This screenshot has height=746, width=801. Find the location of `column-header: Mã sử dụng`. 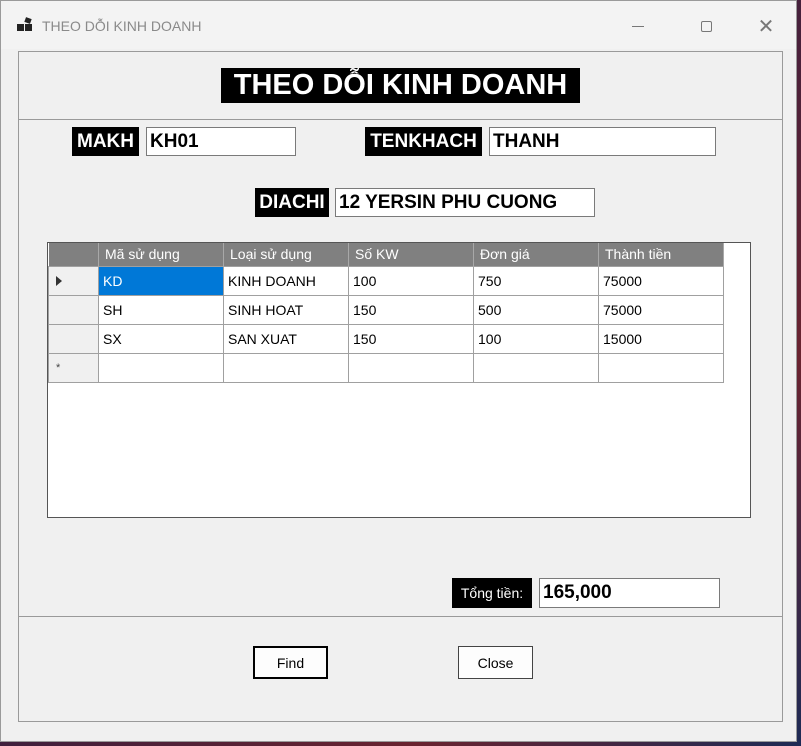

column-header: Mã sử dụng is located at coordinates (161, 254).